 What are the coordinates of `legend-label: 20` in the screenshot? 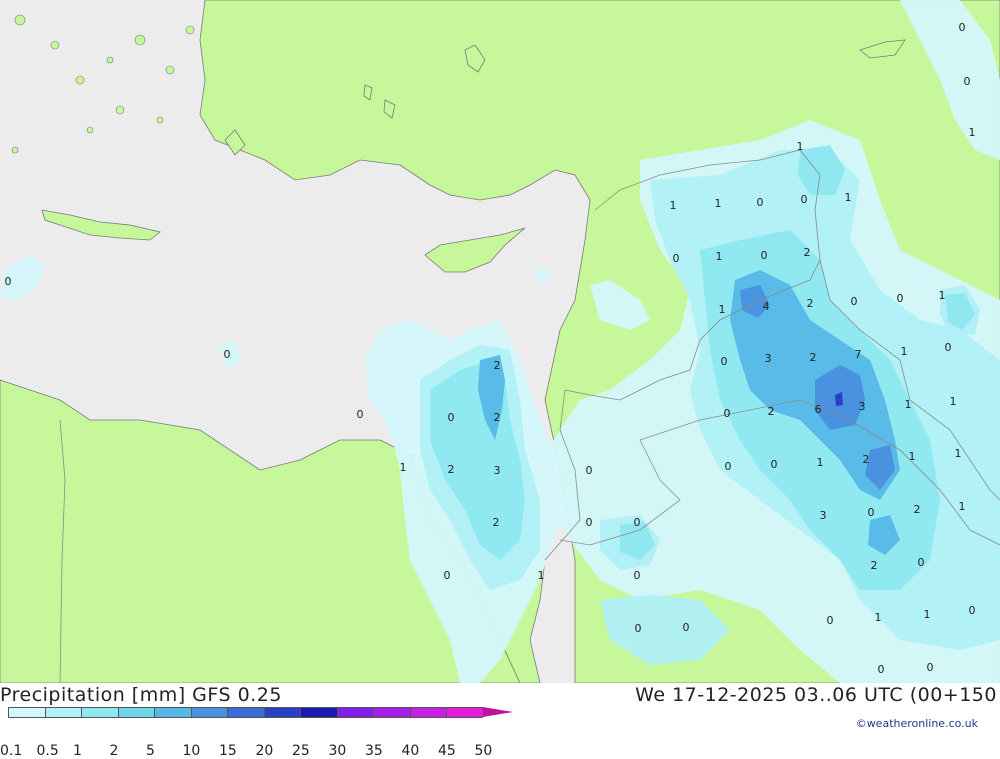 It's located at (264, 751).